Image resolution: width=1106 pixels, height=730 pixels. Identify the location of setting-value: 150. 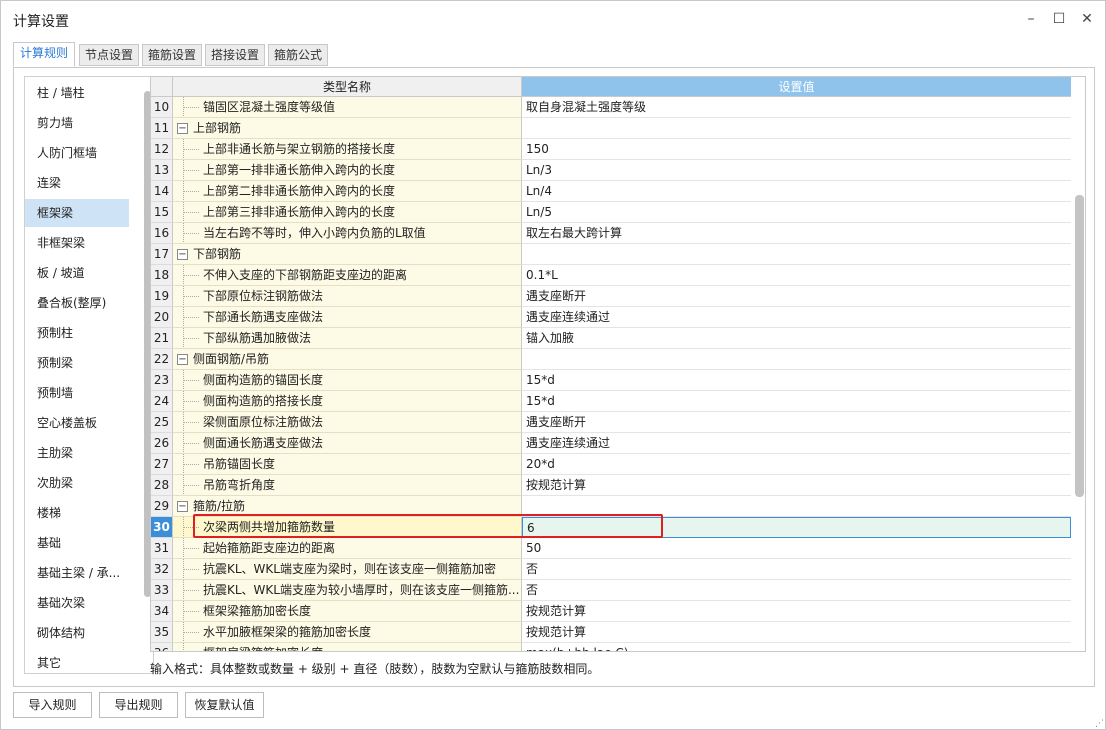
(796, 149).